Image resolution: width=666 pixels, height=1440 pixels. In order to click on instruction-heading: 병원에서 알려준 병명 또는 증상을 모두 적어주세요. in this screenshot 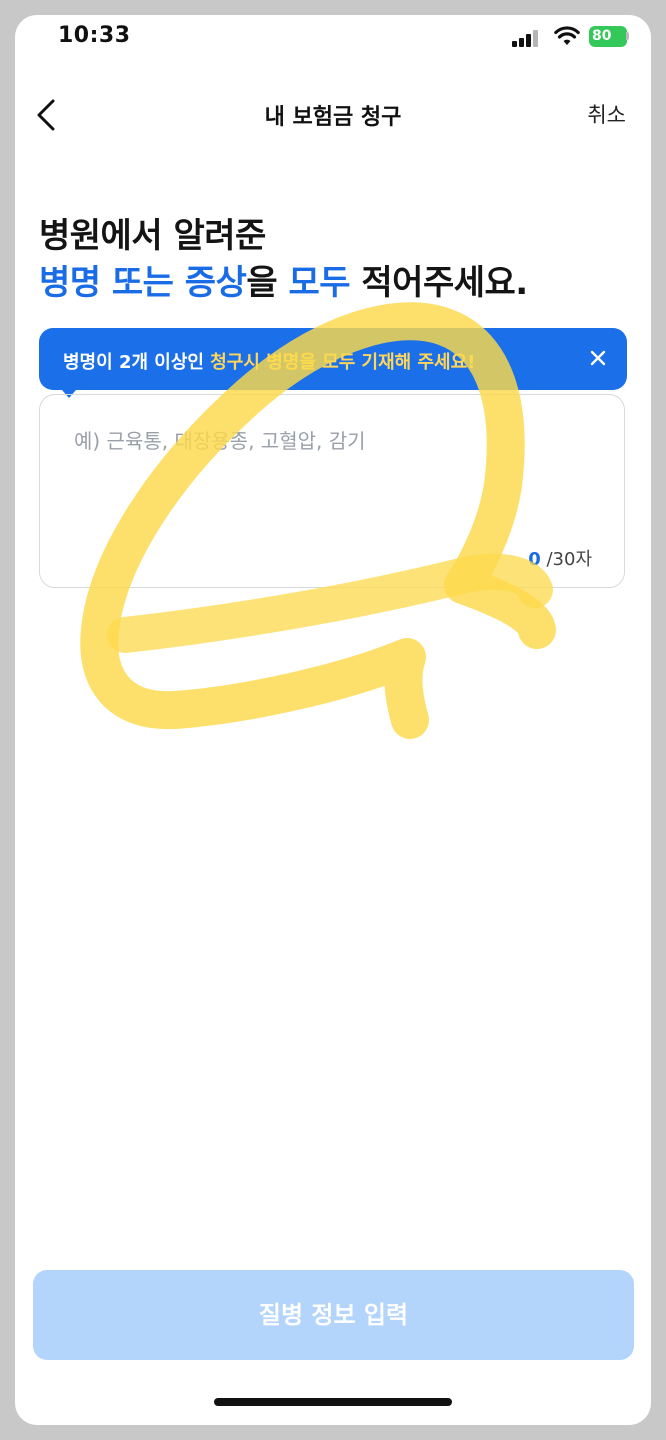, I will do `click(283, 260)`.